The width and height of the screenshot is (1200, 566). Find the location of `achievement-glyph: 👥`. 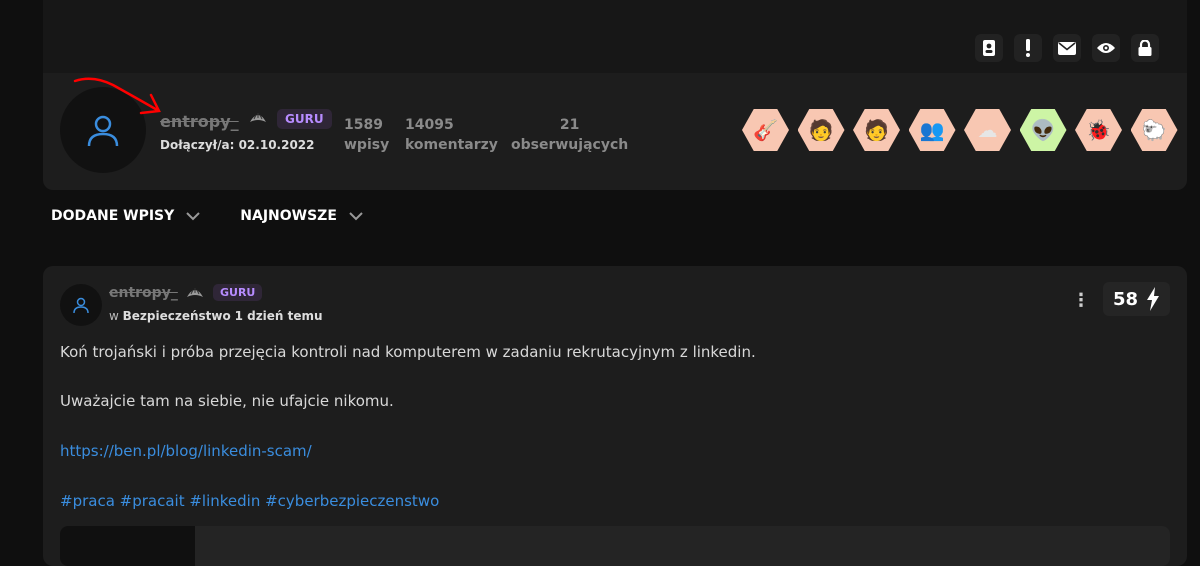

achievement-glyph: 👥 is located at coordinates (932, 130).